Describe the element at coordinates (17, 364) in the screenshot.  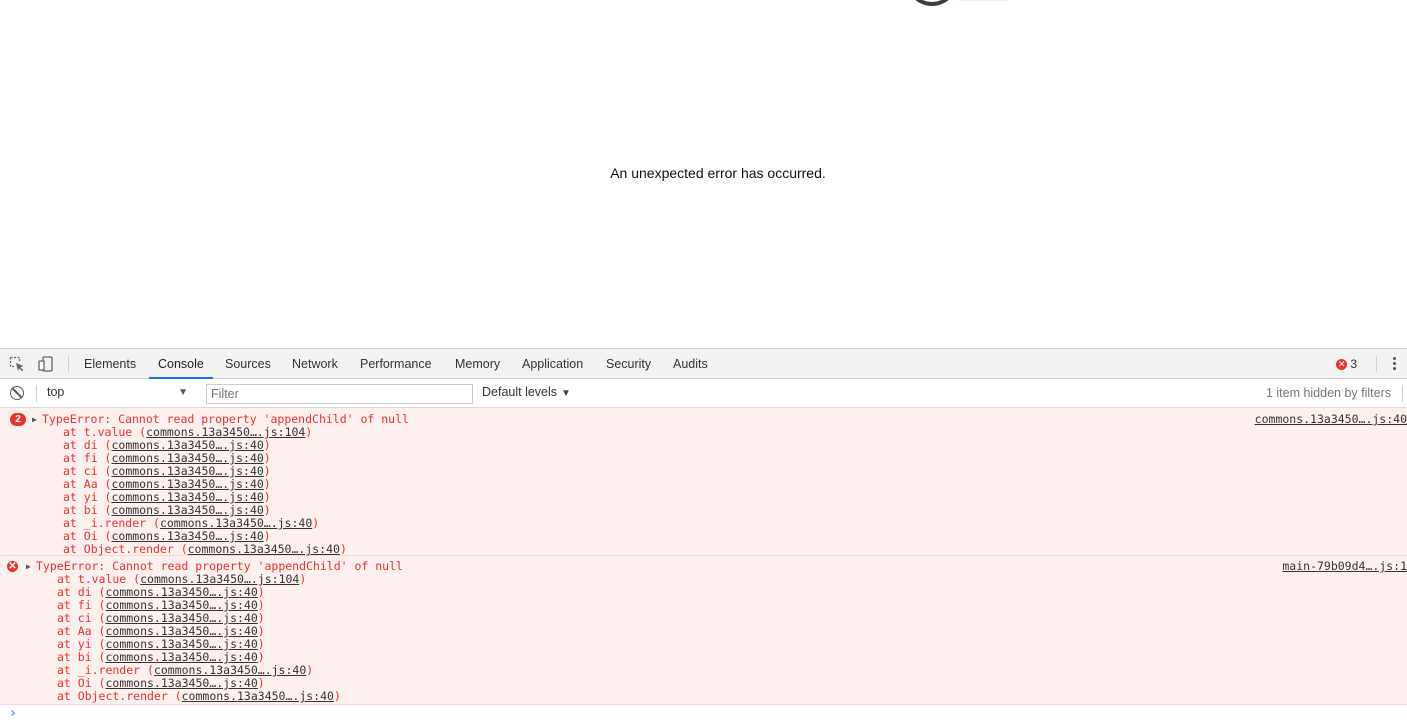
I see `inspect-element-icon` at that location.